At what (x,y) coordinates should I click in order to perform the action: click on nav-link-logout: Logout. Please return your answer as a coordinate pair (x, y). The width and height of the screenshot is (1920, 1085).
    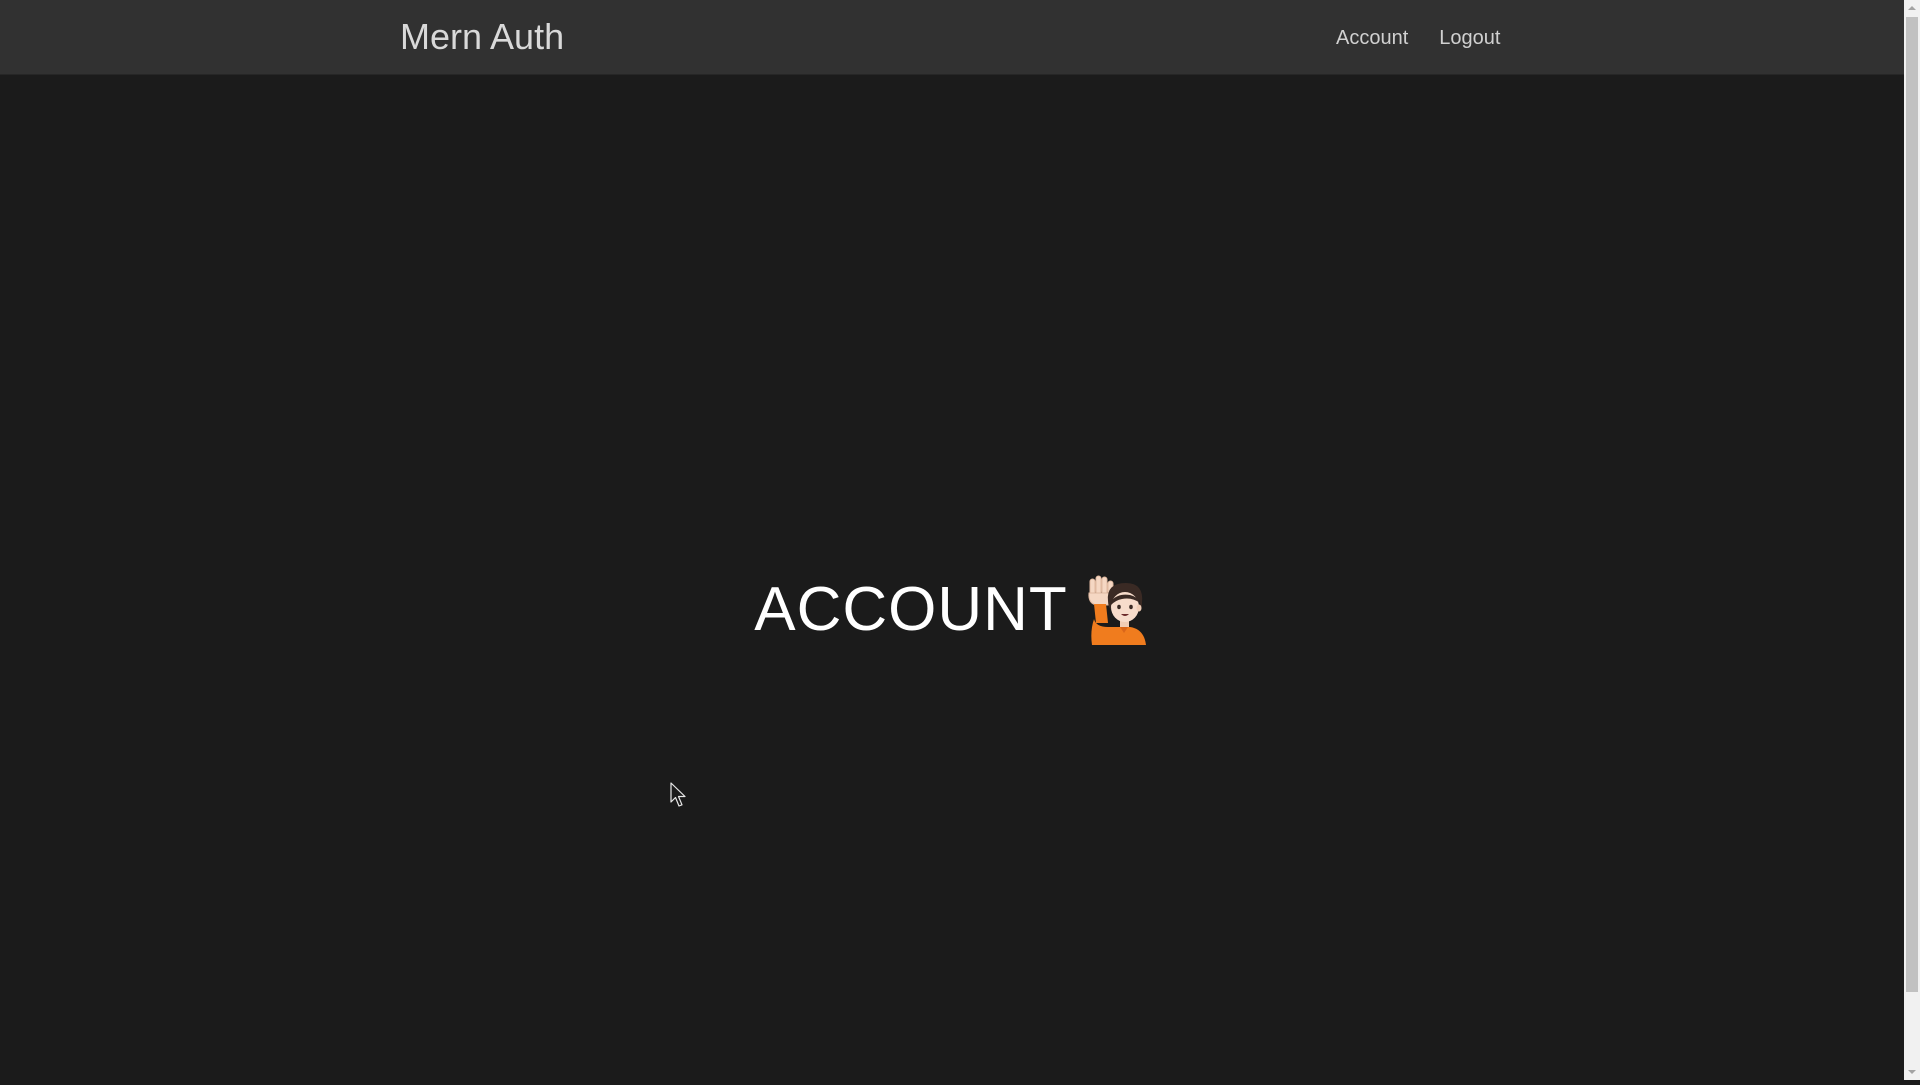
    Looking at the image, I should click on (1469, 38).